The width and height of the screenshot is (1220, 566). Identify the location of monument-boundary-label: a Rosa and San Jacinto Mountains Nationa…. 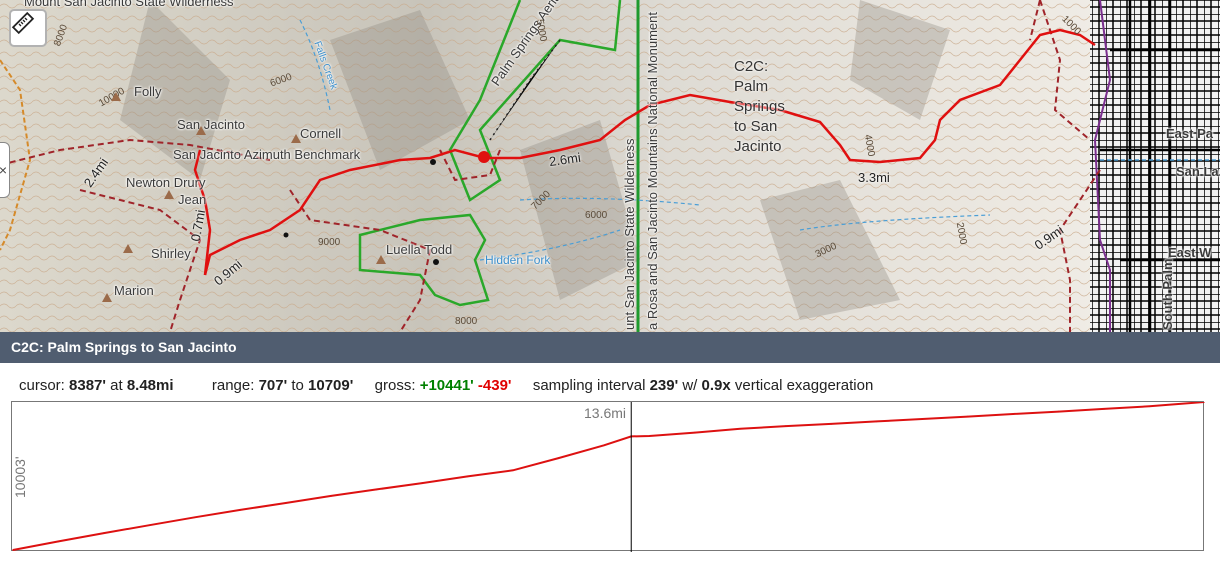
(652, 171).